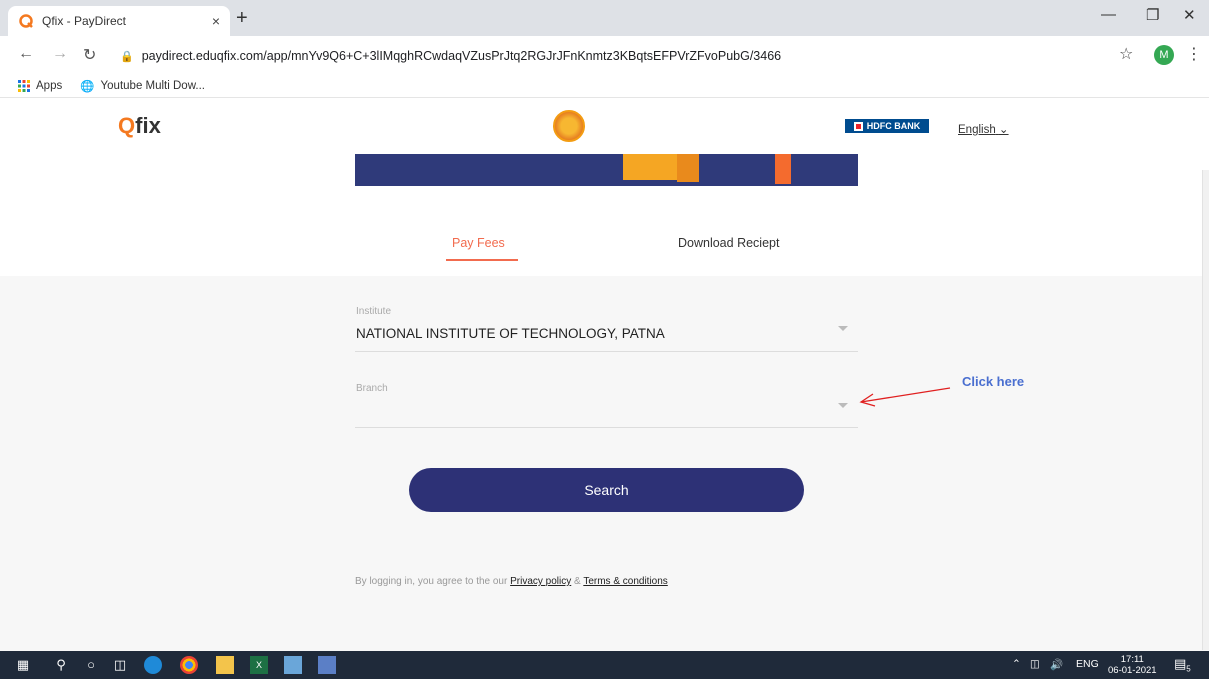 Image resolution: width=1209 pixels, height=679 pixels. What do you see at coordinates (153, 665) in the screenshot?
I see `edge-icon` at bounding box center [153, 665].